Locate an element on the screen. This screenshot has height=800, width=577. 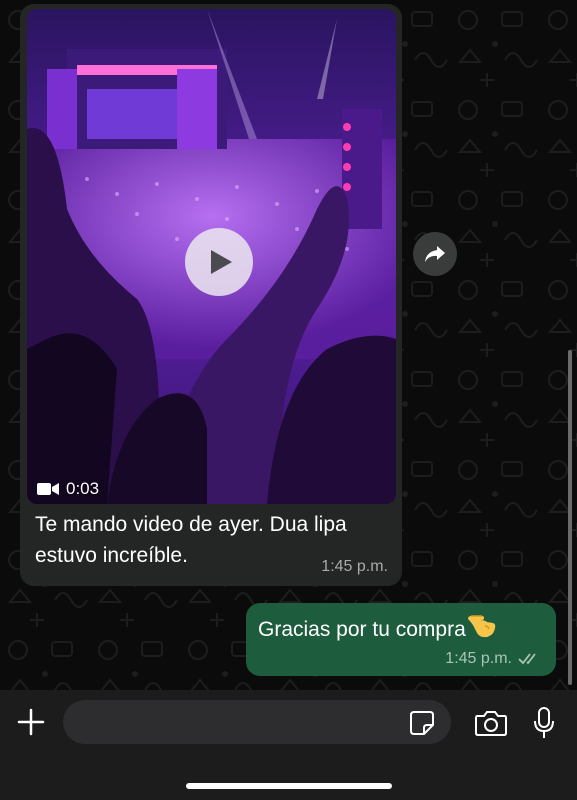
pointing-hand-emoji is located at coordinates (482, 629).